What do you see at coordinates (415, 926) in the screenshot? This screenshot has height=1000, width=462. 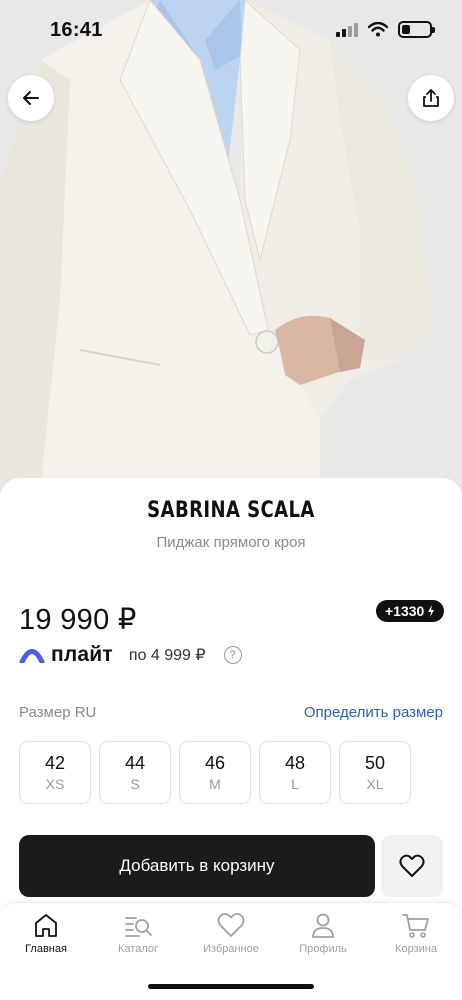 I see `cart-icon` at bounding box center [415, 926].